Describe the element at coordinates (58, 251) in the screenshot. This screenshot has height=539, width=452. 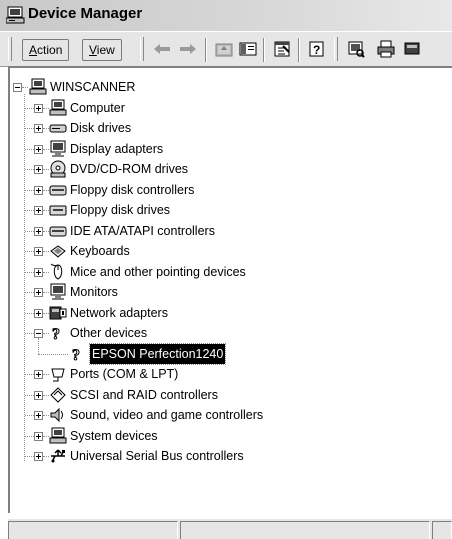
I see `keyboard-icon` at that location.